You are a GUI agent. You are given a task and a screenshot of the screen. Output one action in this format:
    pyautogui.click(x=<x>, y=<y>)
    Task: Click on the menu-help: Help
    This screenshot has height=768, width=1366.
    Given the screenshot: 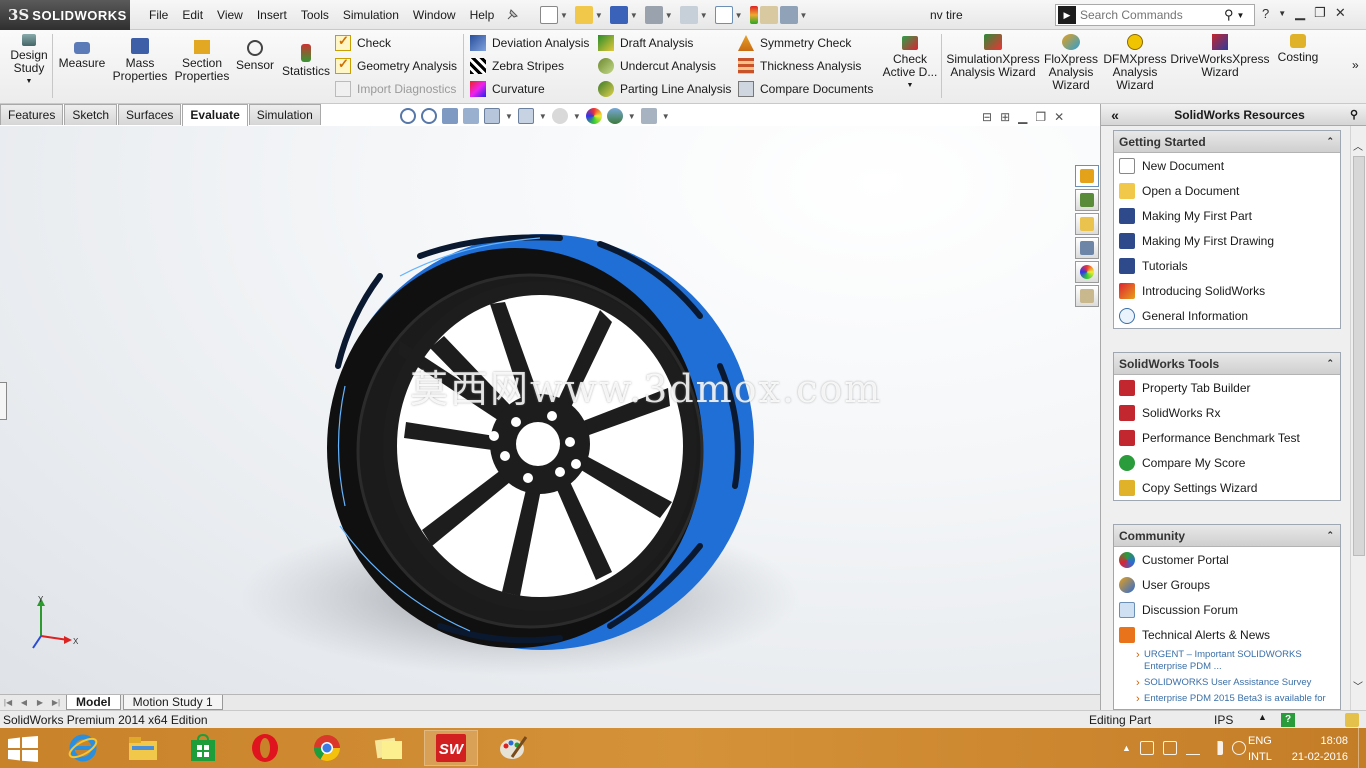 What is the action you would take?
    pyautogui.click(x=482, y=15)
    